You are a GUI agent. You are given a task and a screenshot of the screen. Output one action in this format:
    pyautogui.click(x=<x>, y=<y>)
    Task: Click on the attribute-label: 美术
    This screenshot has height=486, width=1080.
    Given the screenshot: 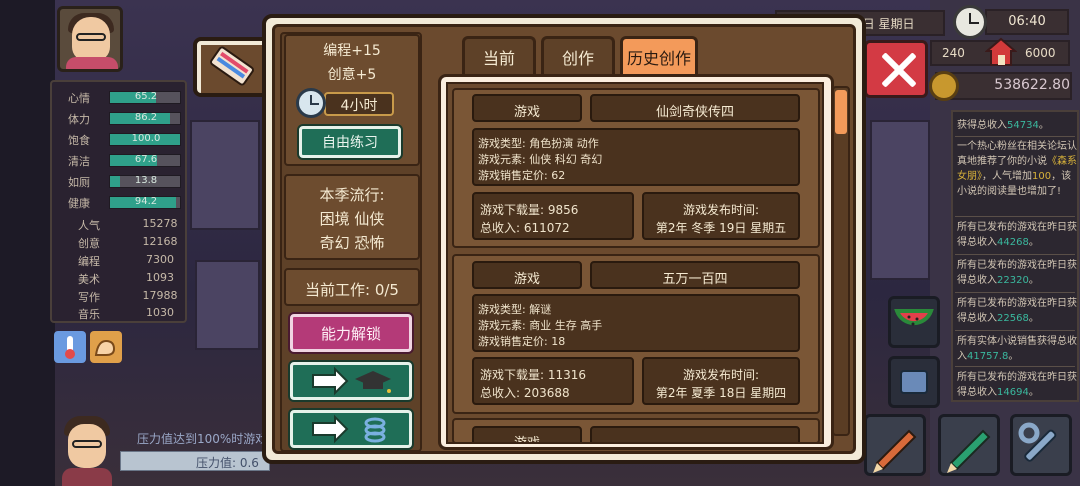 What is the action you would take?
    pyautogui.click(x=89, y=279)
    